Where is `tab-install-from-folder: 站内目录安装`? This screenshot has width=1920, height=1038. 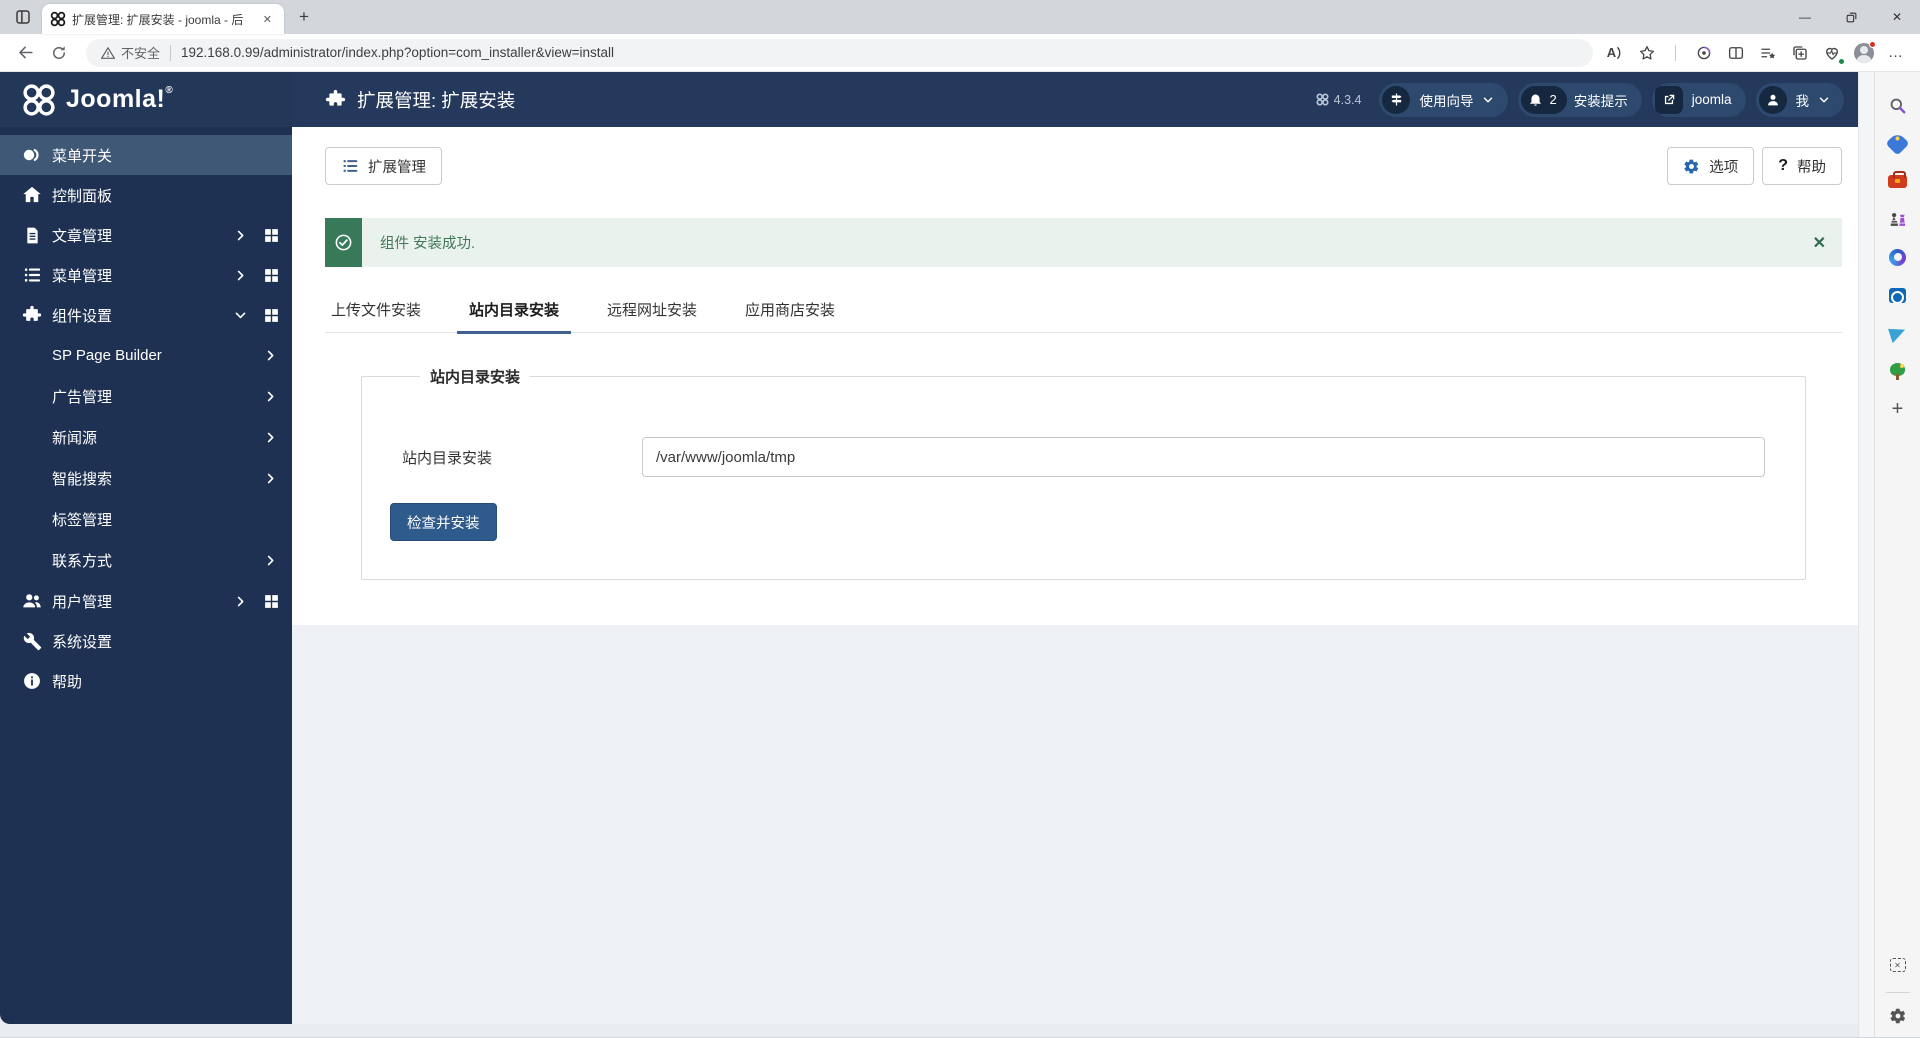 tab-install-from-folder: 站内目录安装 is located at coordinates (514, 311).